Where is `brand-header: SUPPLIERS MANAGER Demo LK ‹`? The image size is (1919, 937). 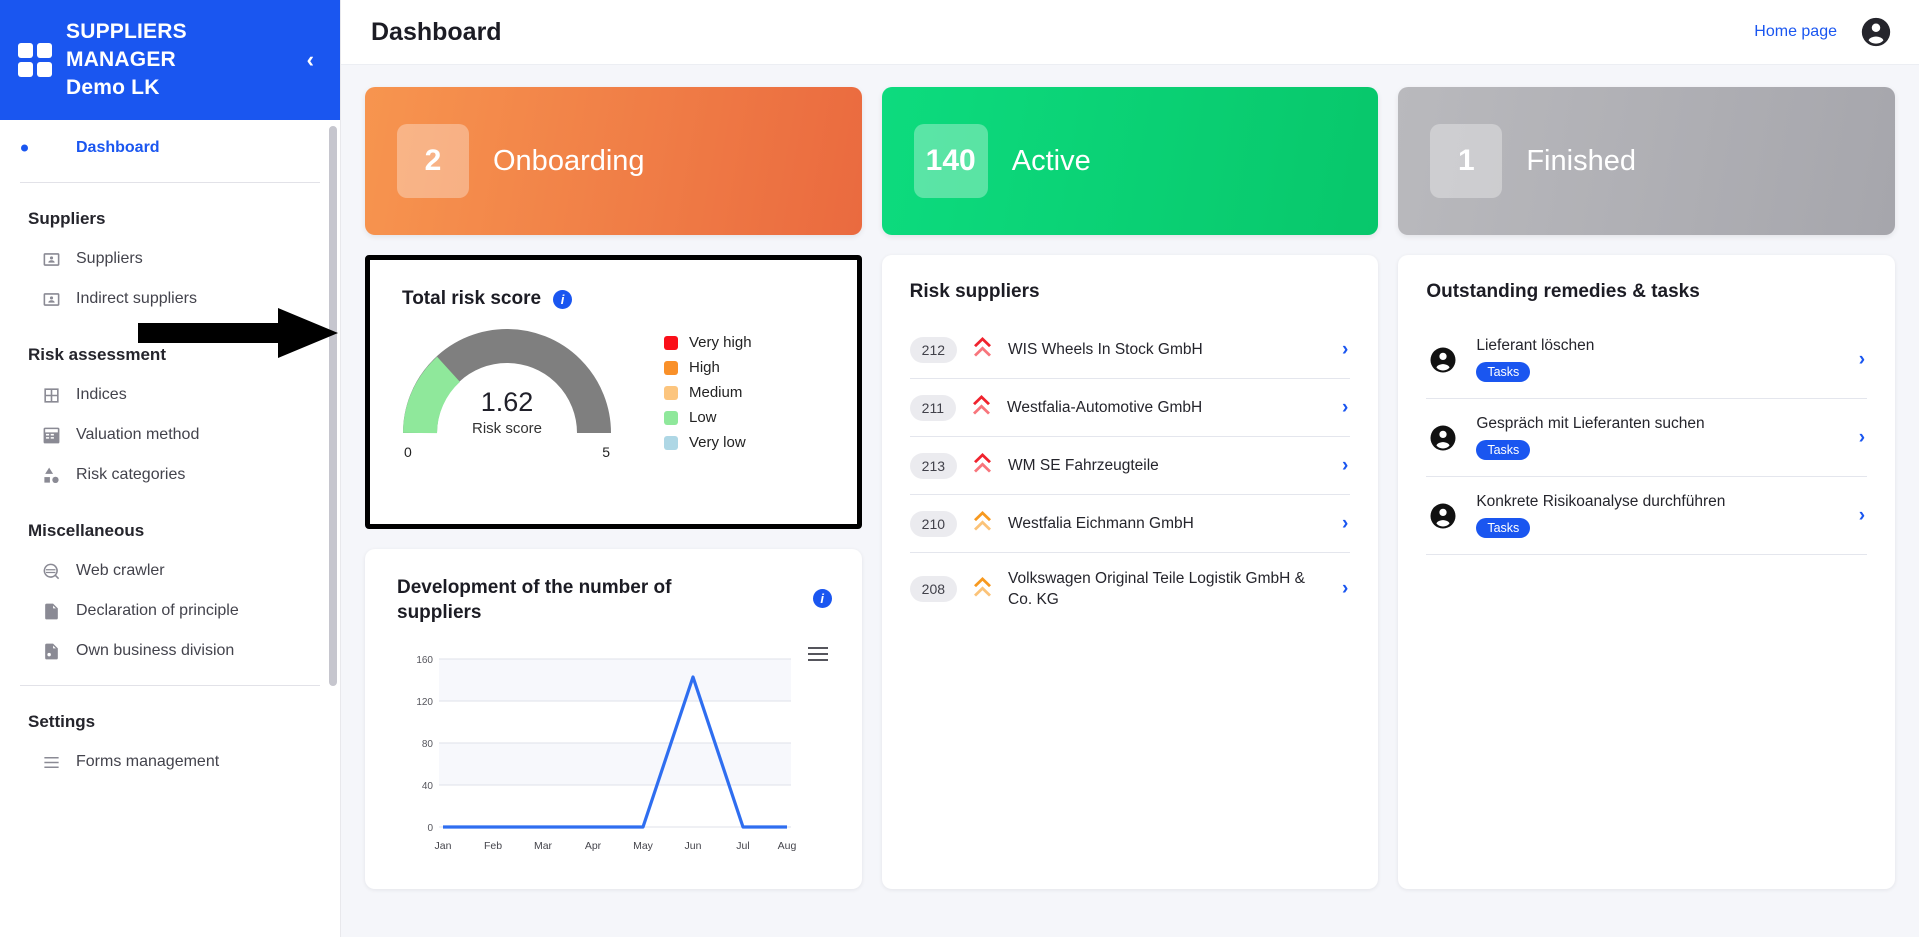 brand-header: SUPPLIERS MANAGER Demo LK ‹ is located at coordinates (170, 60).